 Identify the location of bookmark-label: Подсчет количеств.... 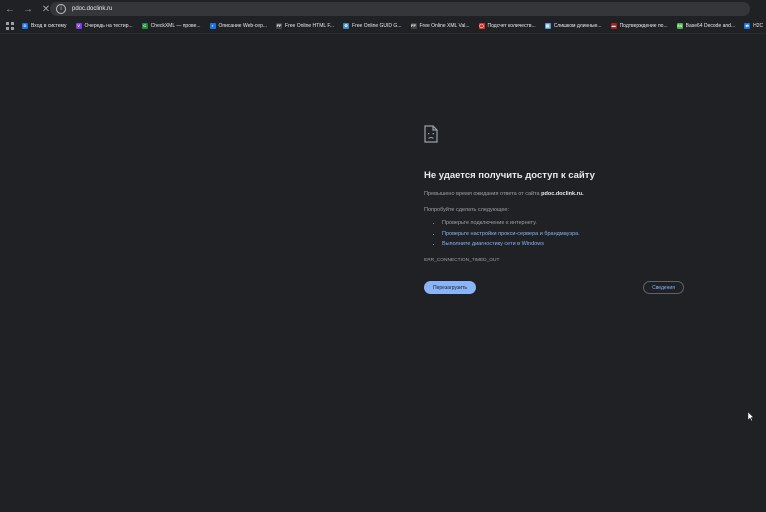
(511, 25).